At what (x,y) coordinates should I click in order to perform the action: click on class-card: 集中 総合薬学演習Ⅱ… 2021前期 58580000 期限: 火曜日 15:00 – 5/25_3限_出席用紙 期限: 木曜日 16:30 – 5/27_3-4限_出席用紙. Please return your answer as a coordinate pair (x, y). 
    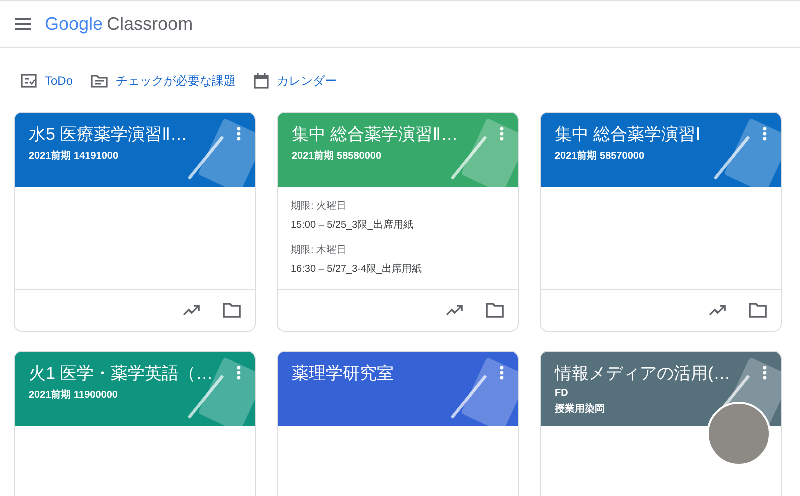
    Looking at the image, I should click on (398, 222).